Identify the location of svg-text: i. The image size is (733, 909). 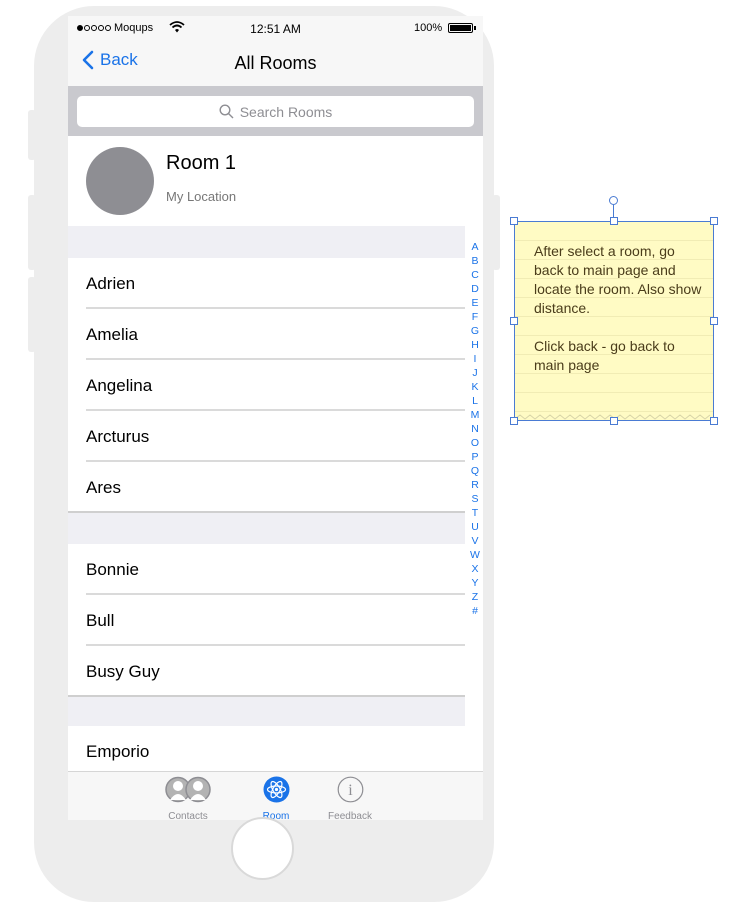
(350, 790).